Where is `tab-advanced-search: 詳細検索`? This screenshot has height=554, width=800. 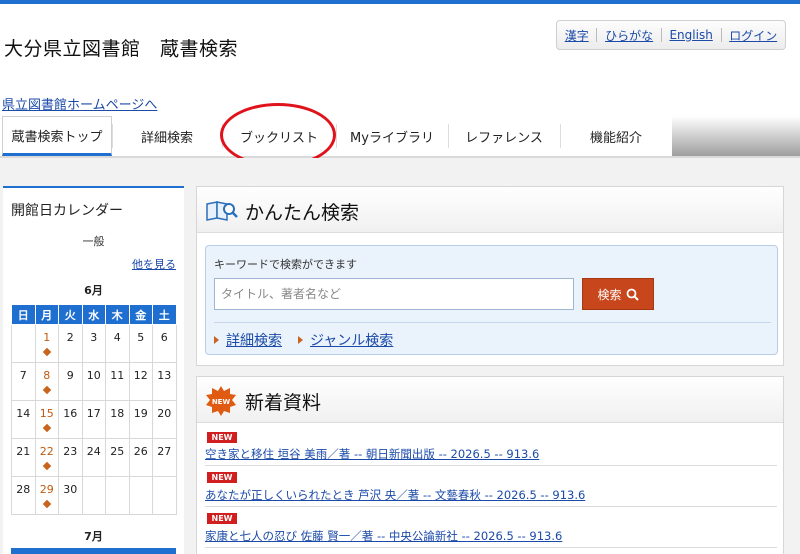
tab-advanced-search: 詳細検索 is located at coordinates (167, 136).